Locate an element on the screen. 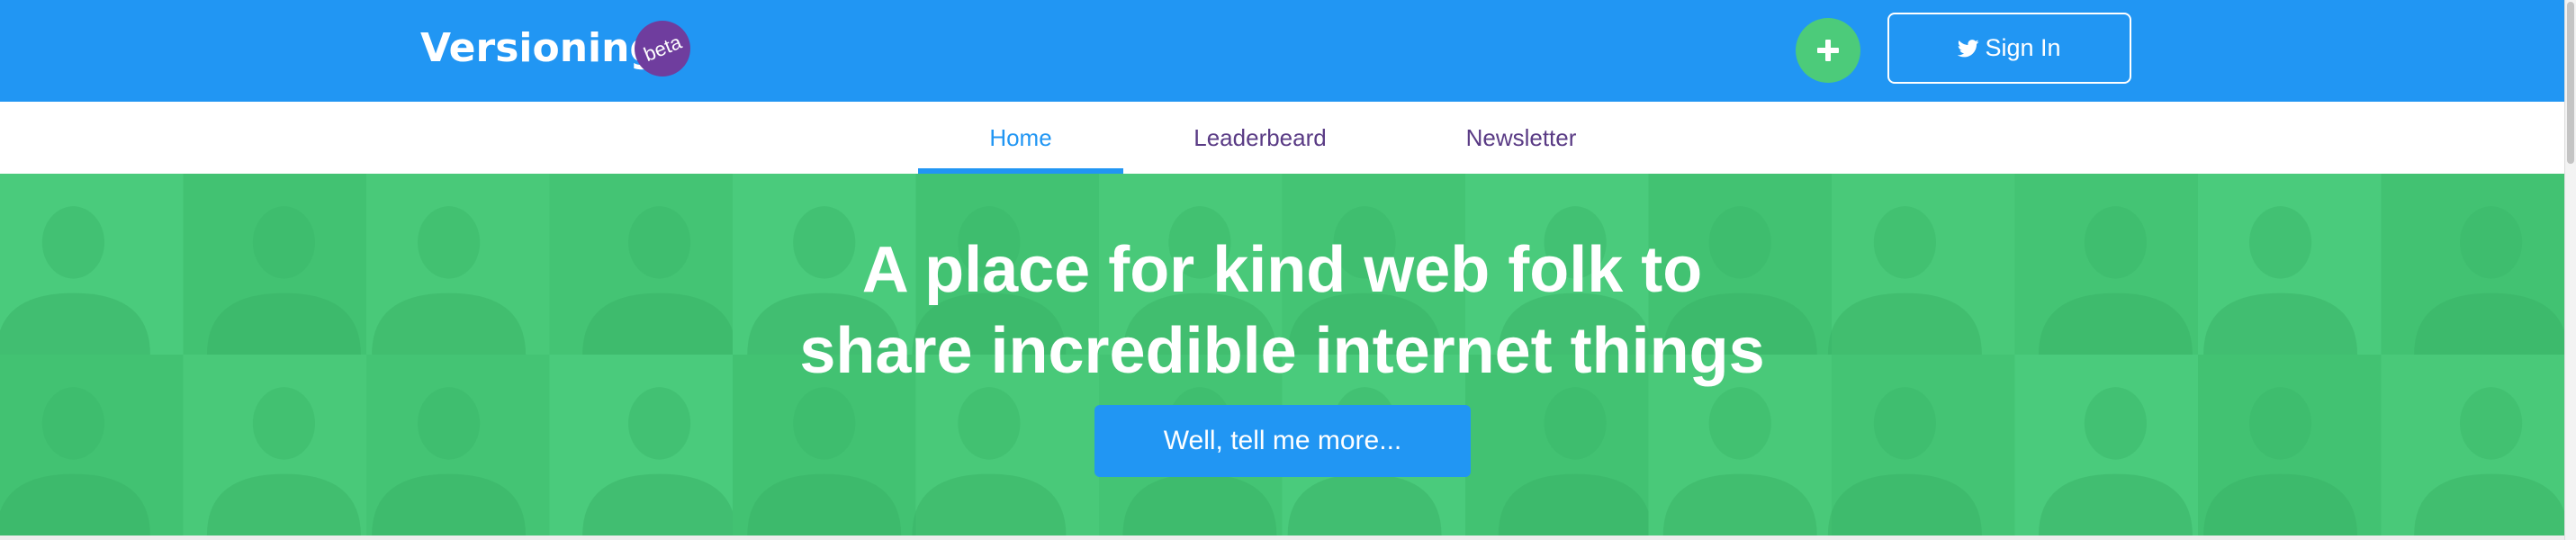  tab-leaderboard-label: Leaderbeard is located at coordinates (1260, 137).